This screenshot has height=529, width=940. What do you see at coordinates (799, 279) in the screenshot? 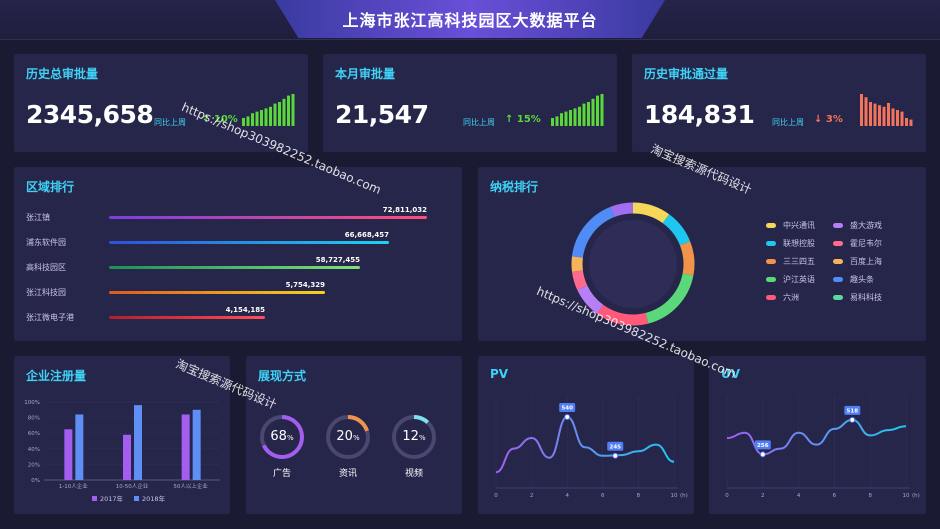
I see `legend-label: 沪江英语` at bounding box center [799, 279].